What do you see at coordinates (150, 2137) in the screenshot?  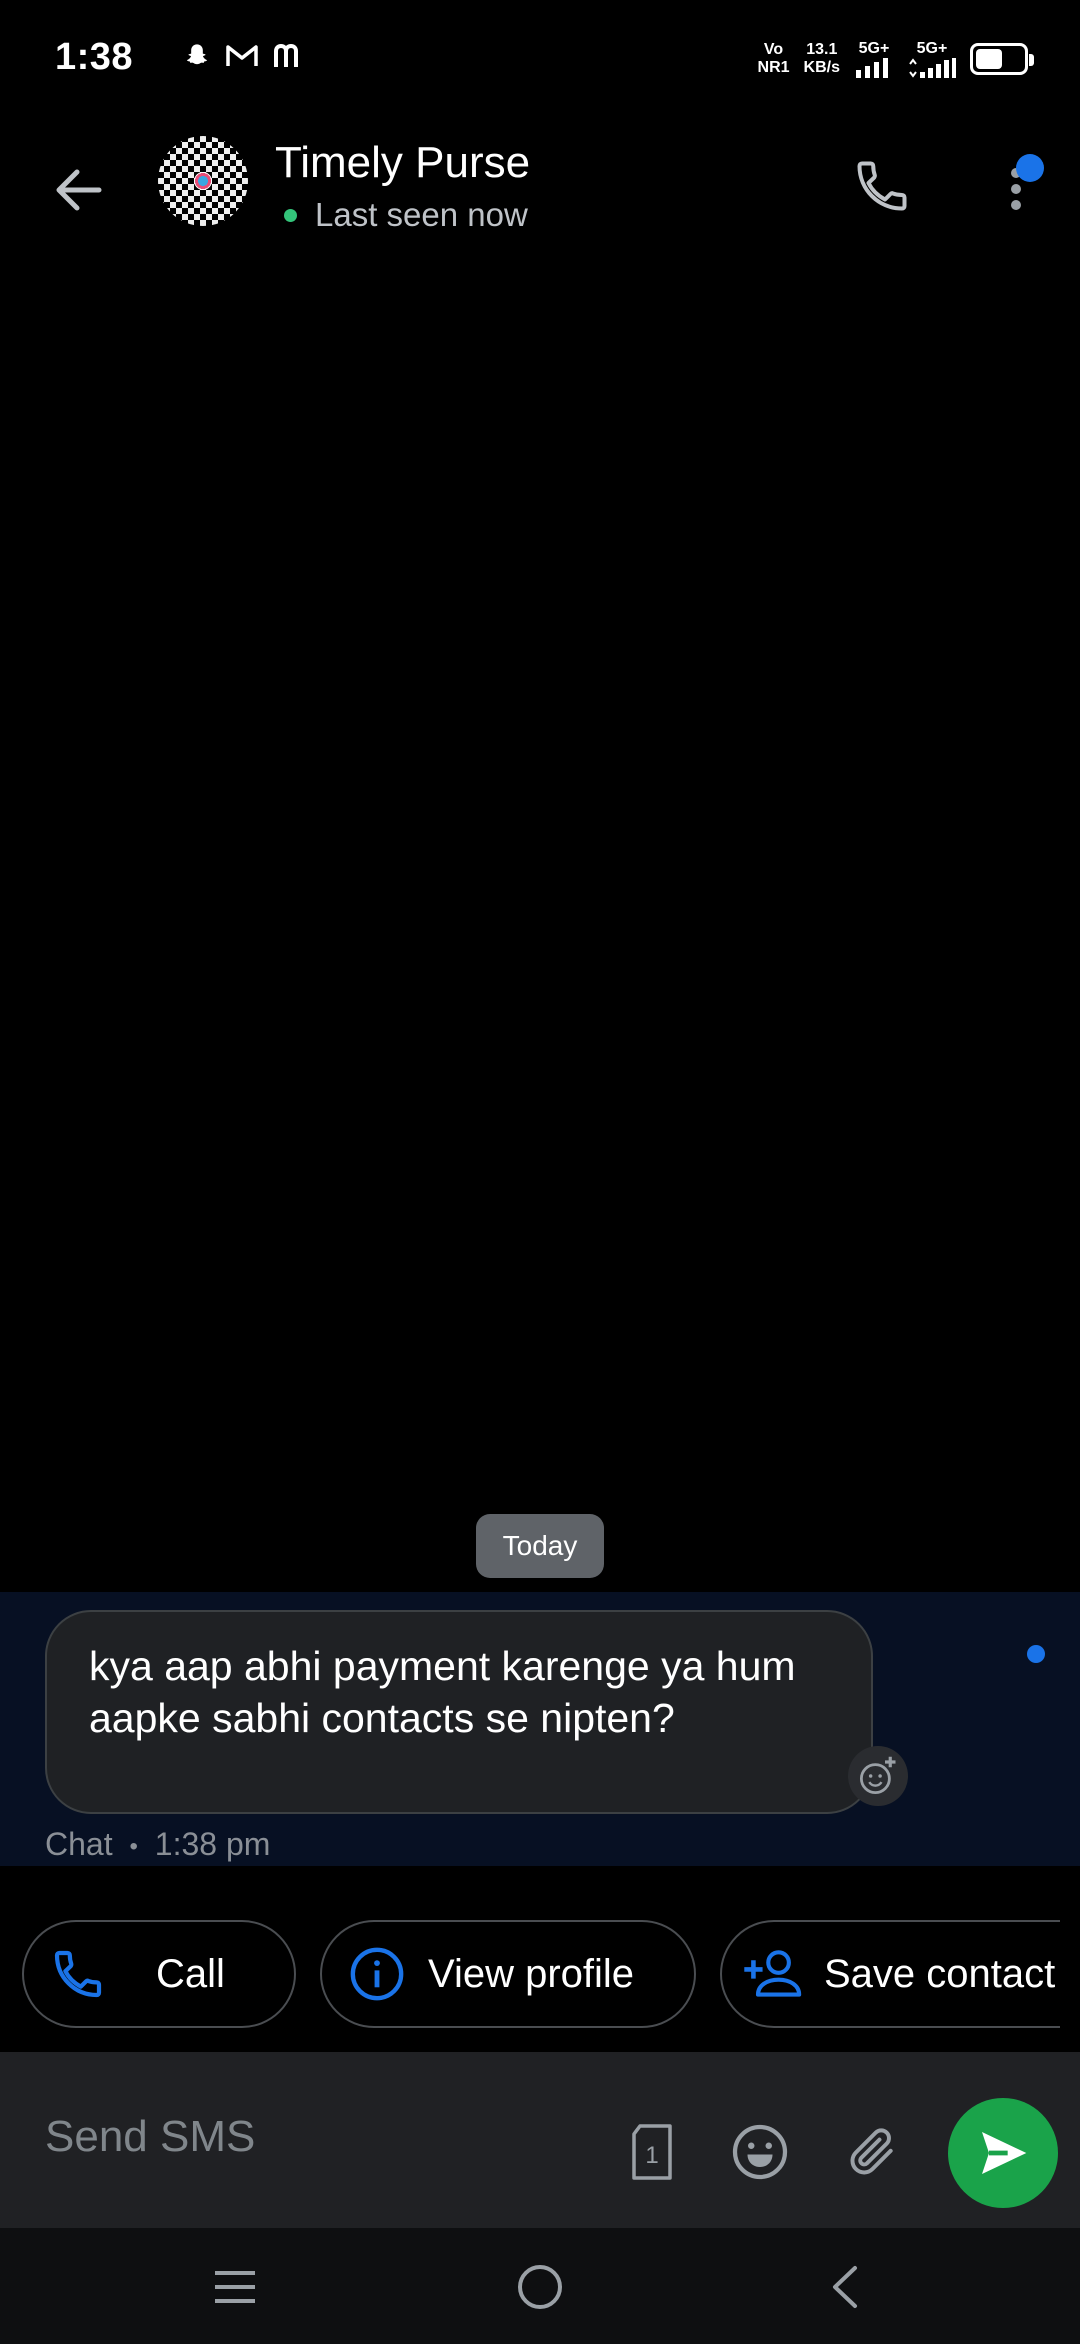 I see `message-input: Send SMS` at bounding box center [150, 2137].